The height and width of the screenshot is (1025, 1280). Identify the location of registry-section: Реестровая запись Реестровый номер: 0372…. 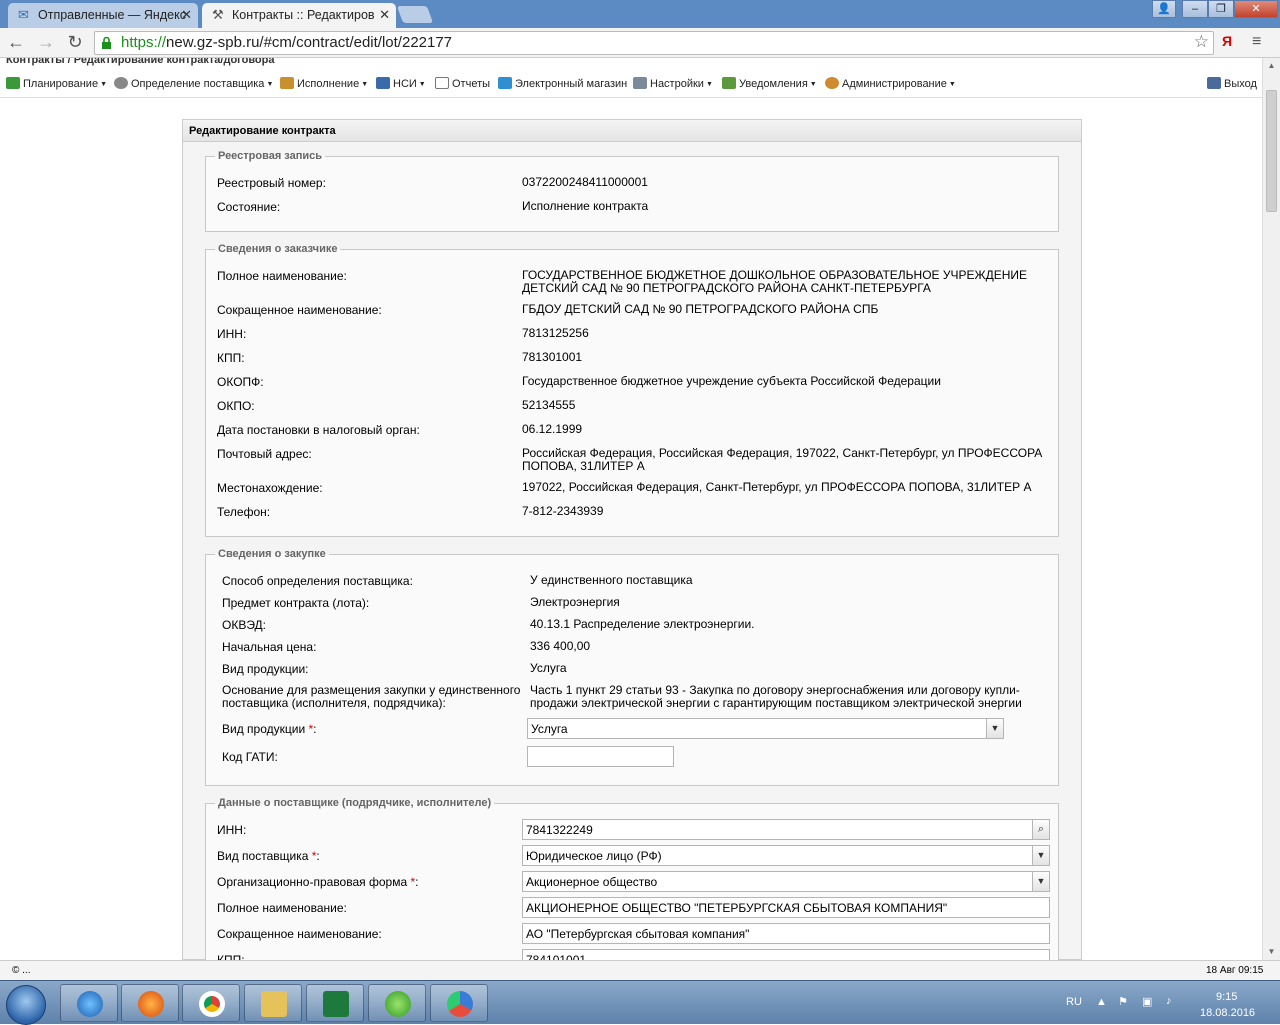
(632, 191).